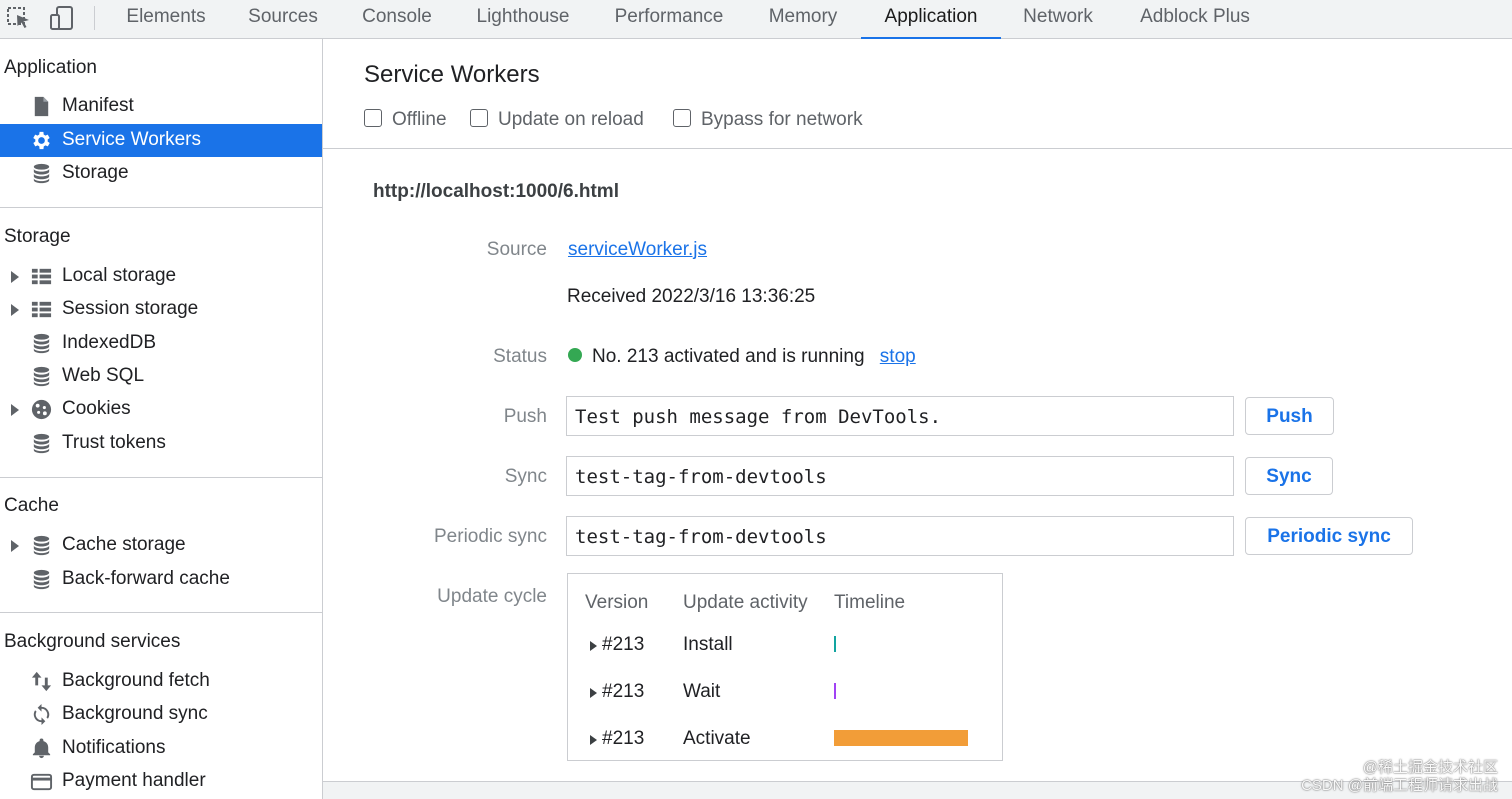 The height and width of the screenshot is (799, 1512). Describe the element at coordinates (492, 596) in the screenshot. I see `update-cycle-label: Update cycle` at that location.